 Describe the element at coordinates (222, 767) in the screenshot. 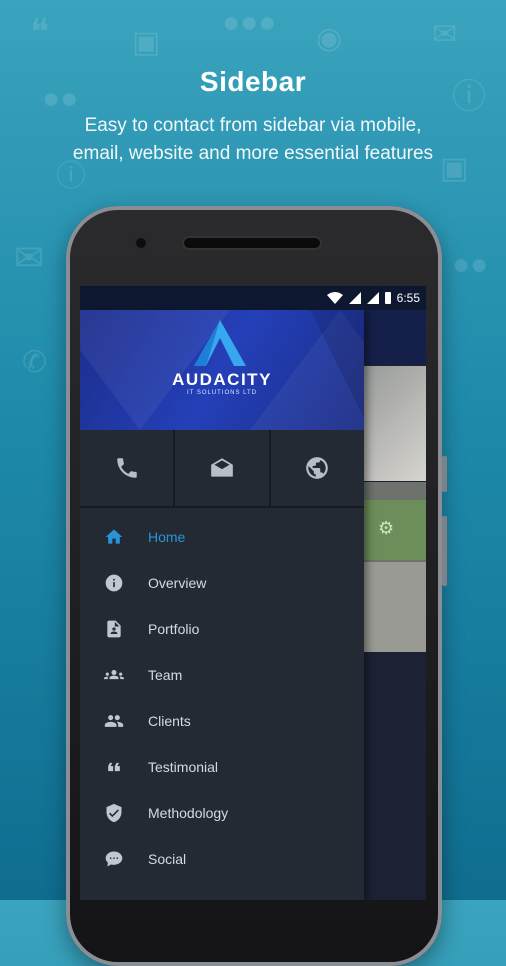

I see `sidebar-item-testimonial: Testimonial` at that location.